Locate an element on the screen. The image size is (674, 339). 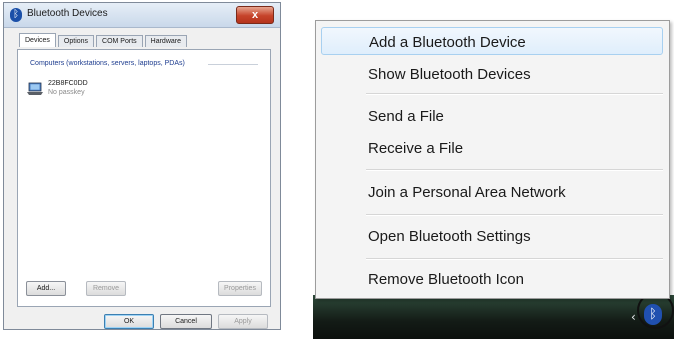
title-bar: ᛒ Bluetooth Devices x is located at coordinates (142, 15).